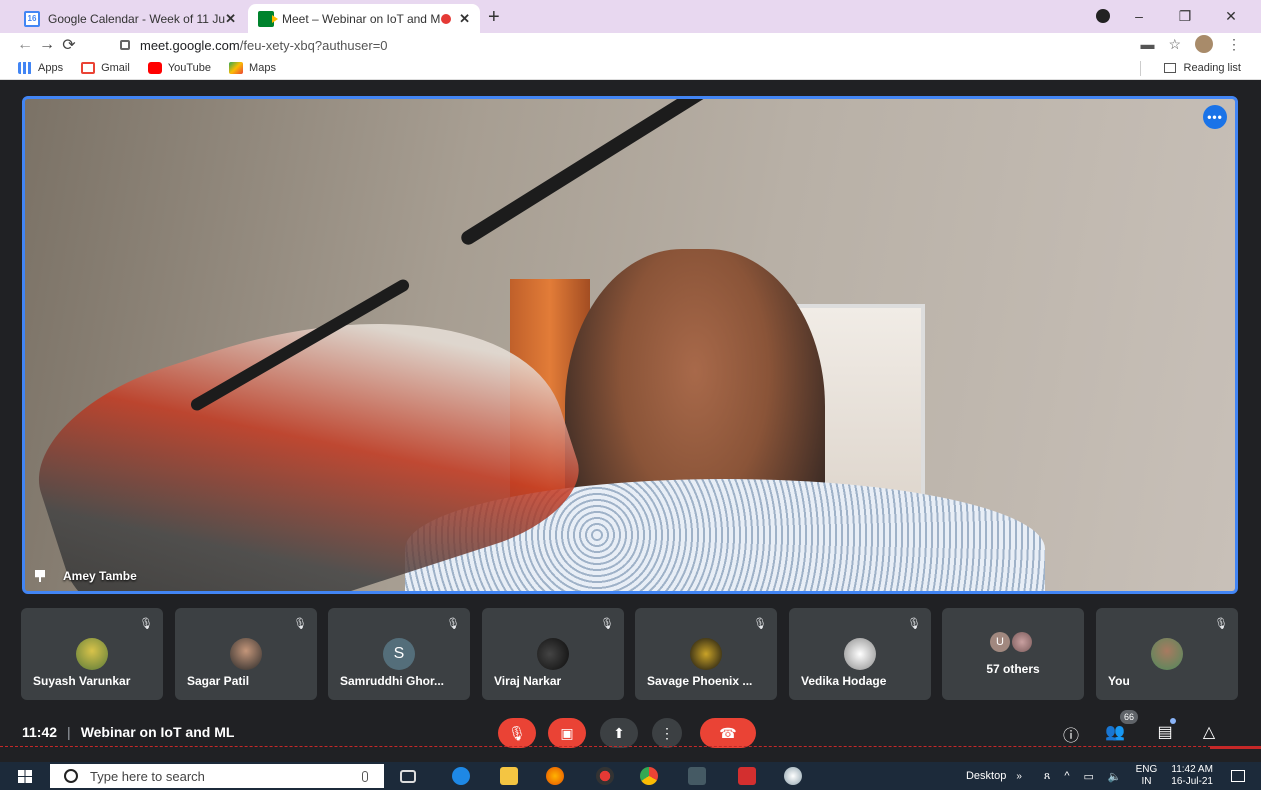 The width and height of the screenshot is (1261, 790). What do you see at coordinates (517, 733) in the screenshot?
I see `toggle-mic-button: 🎙` at bounding box center [517, 733].